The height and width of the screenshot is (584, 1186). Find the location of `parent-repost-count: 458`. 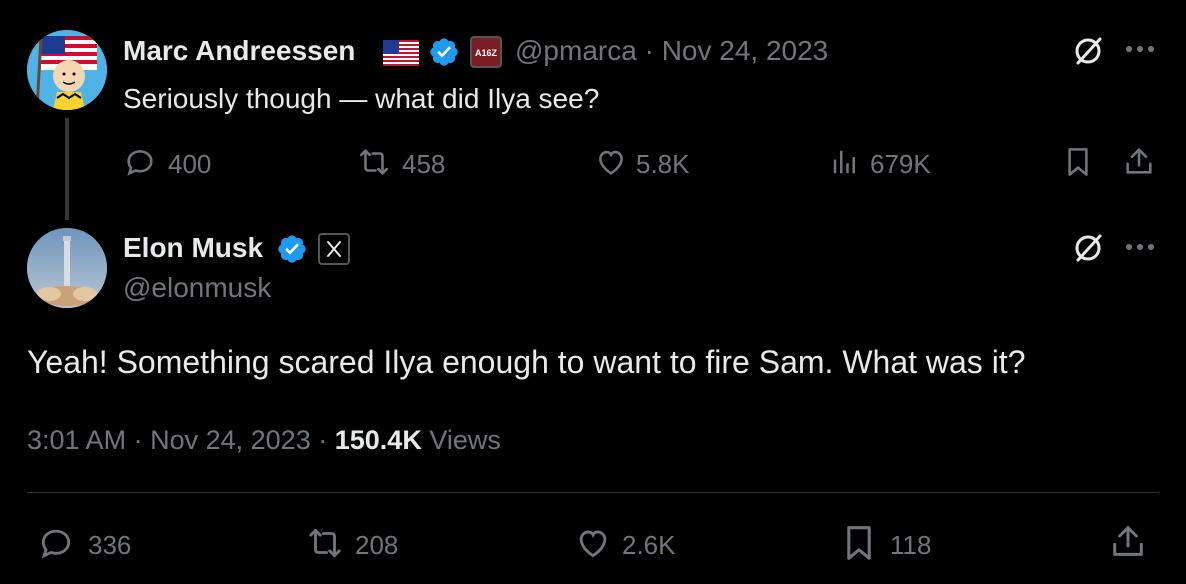

parent-repost-count: 458 is located at coordinates (423, 164).